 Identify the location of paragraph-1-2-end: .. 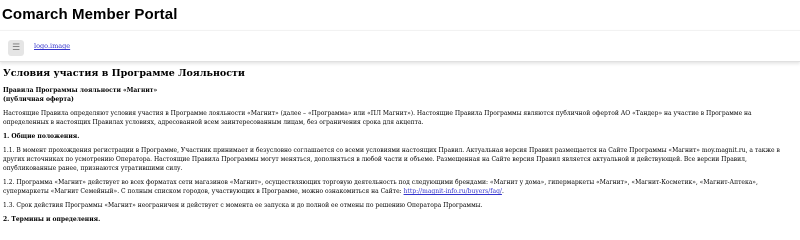
(502, 191).